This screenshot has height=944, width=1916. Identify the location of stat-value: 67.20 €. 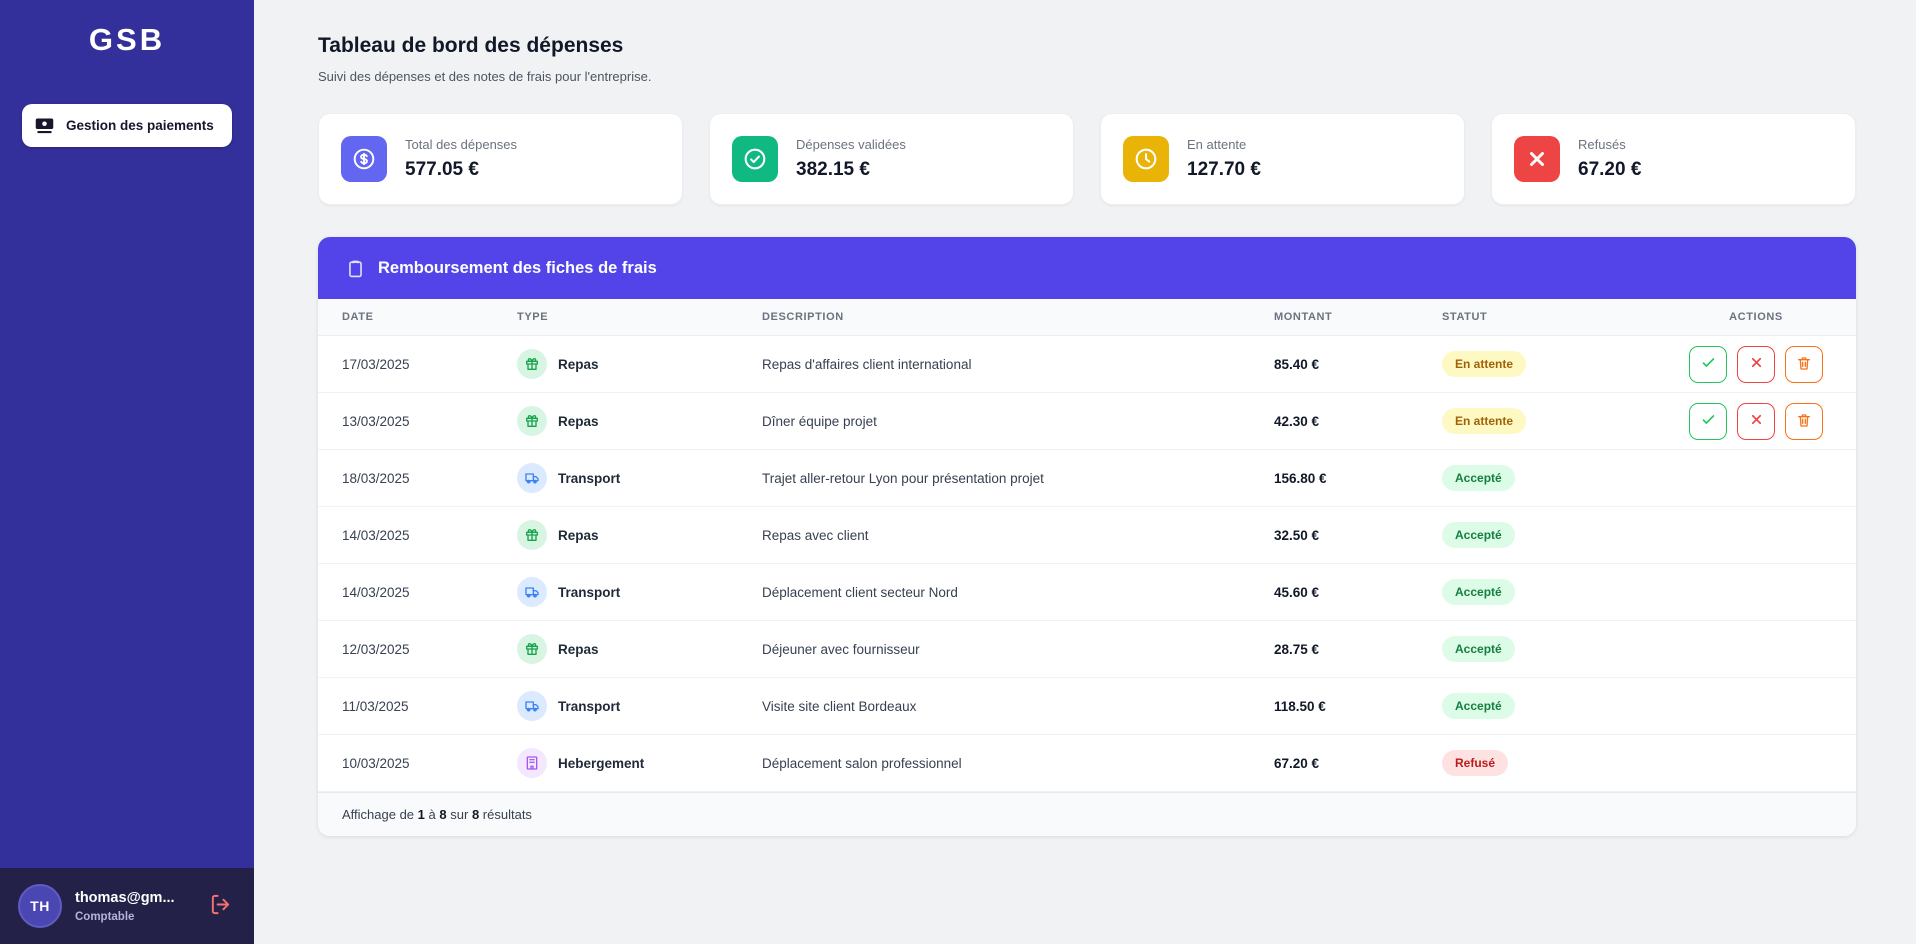
(1610, 169).